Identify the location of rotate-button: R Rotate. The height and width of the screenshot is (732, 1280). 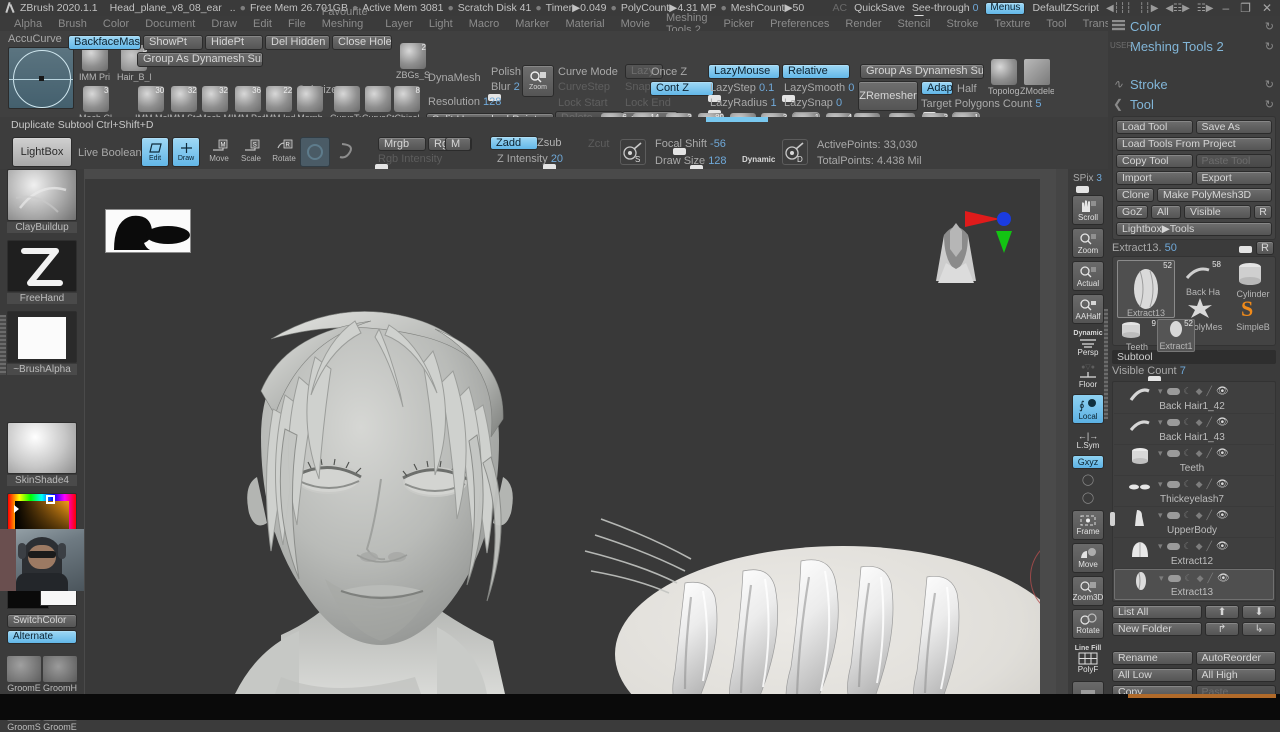
(284, 151).